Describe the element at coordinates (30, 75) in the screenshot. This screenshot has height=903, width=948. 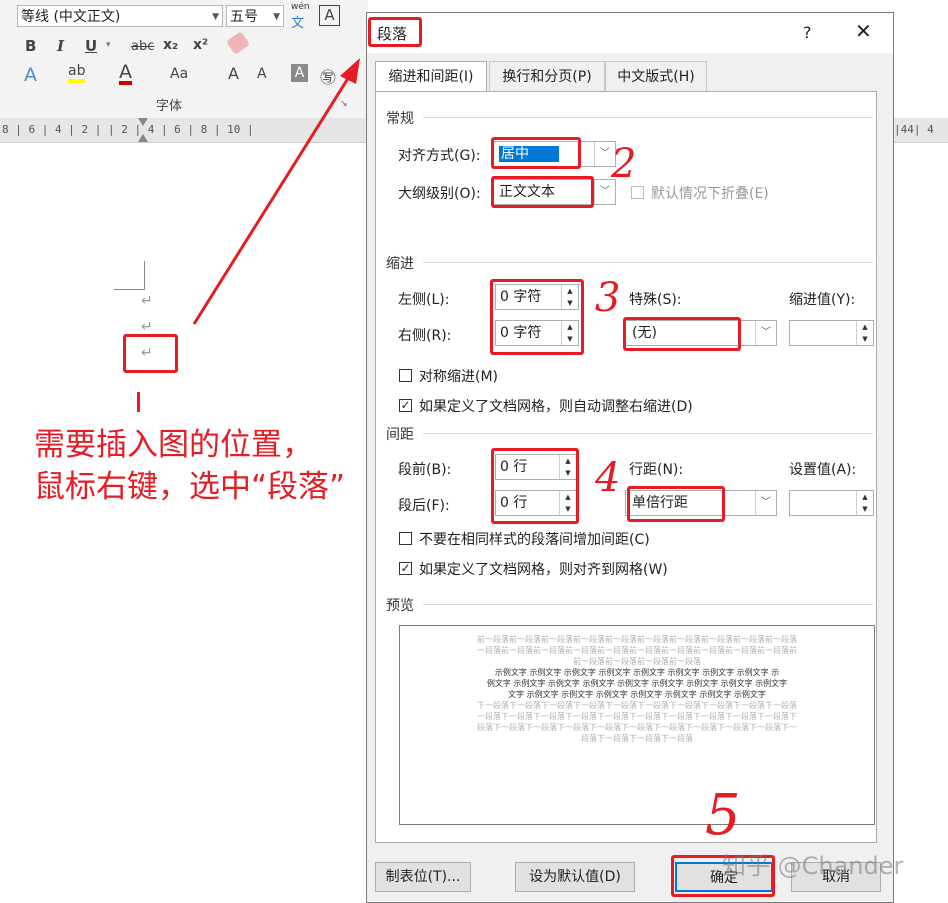
I see `text-effects-icon: A` at that location.